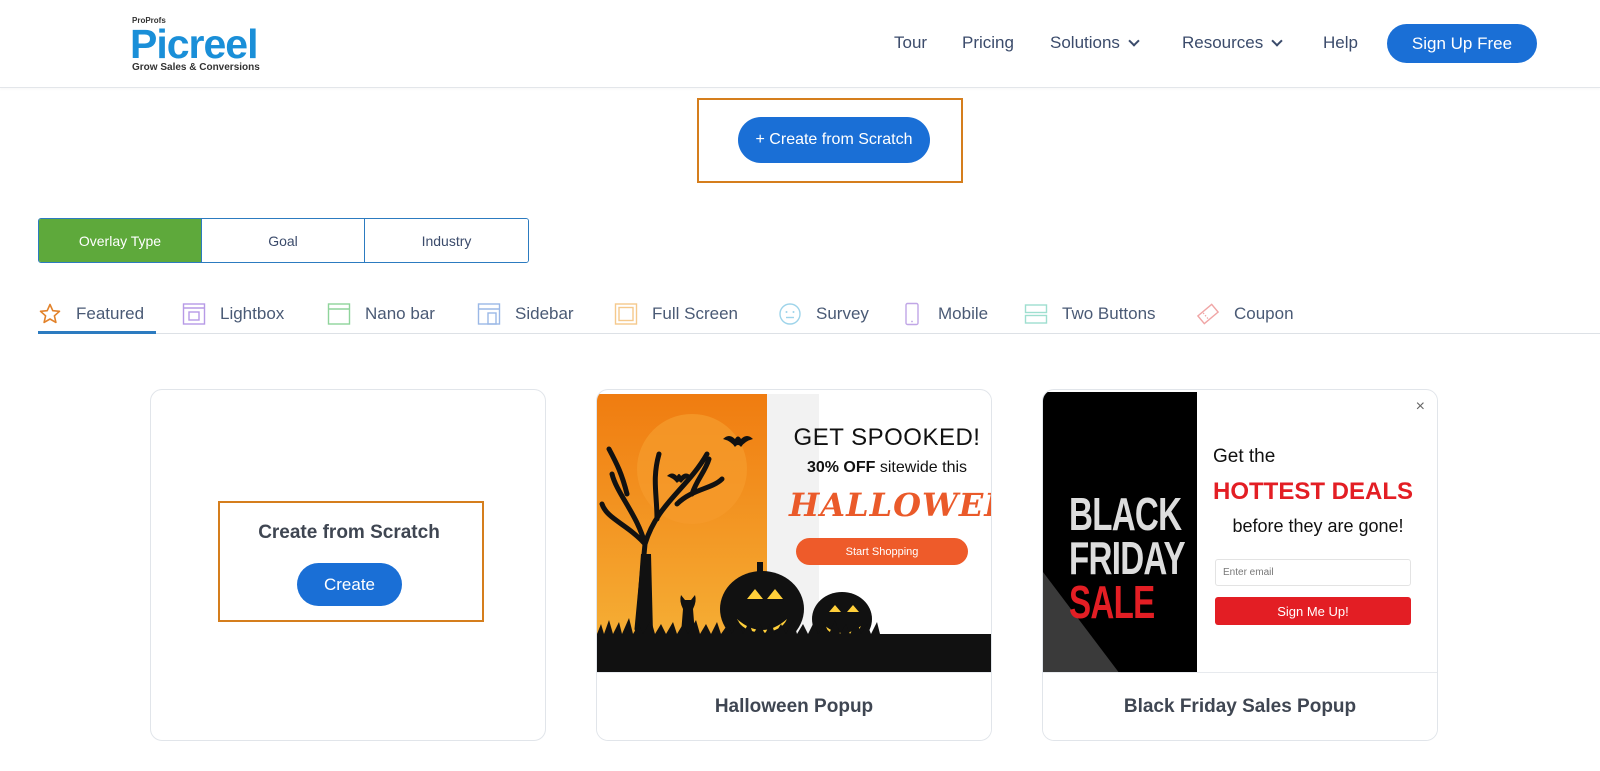 The image size is (1600, 771). I want to click on halloween-card-title: Halloween Popup, so click(794, 706).